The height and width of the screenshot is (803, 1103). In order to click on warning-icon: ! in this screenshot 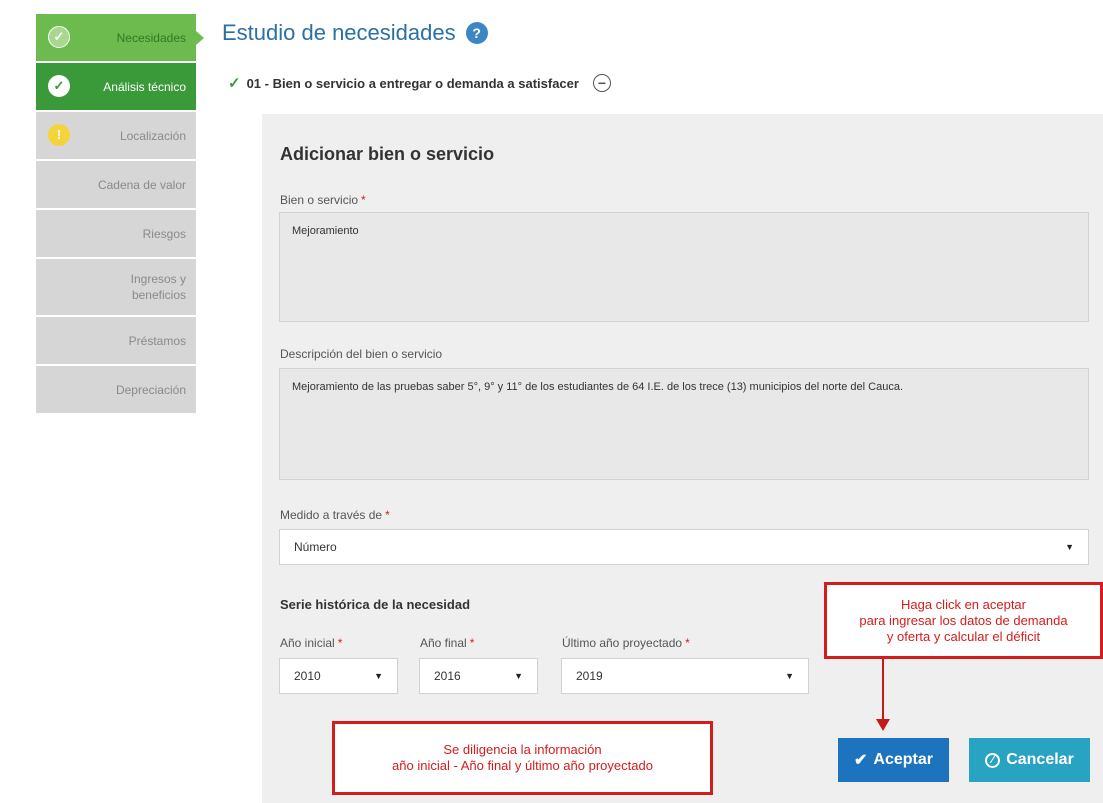, I will do `click(59, 135)`.